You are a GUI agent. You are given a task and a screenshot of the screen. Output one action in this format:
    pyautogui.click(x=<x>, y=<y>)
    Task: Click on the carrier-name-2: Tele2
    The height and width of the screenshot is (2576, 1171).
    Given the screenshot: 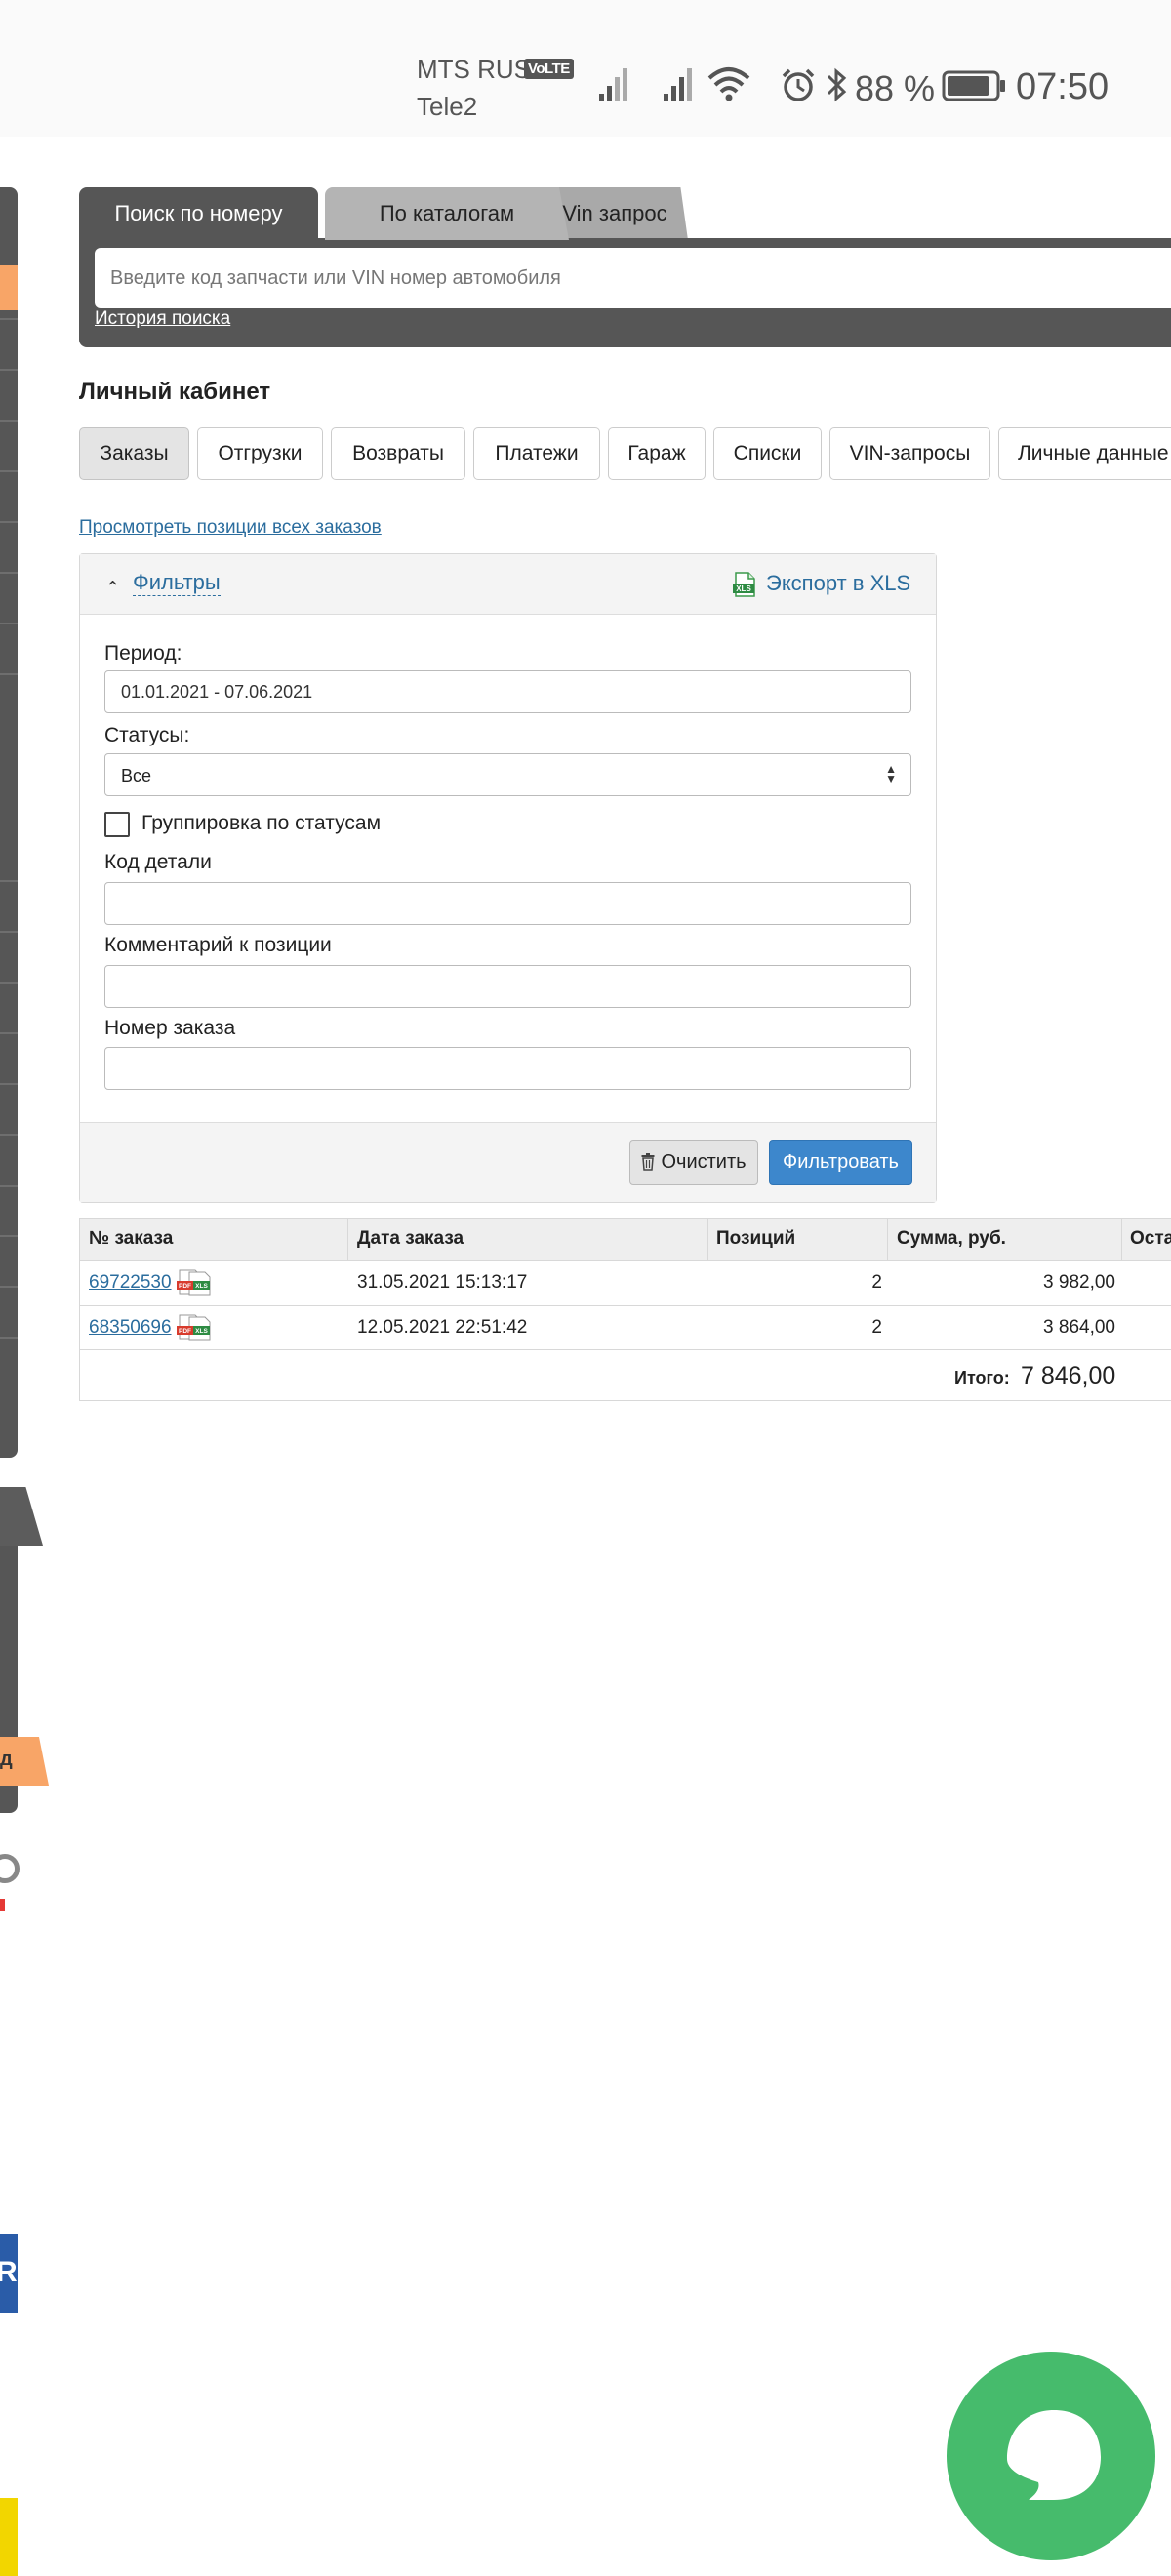 What is the action you would take?
    pyautogui.click(x=447, y=106)
    